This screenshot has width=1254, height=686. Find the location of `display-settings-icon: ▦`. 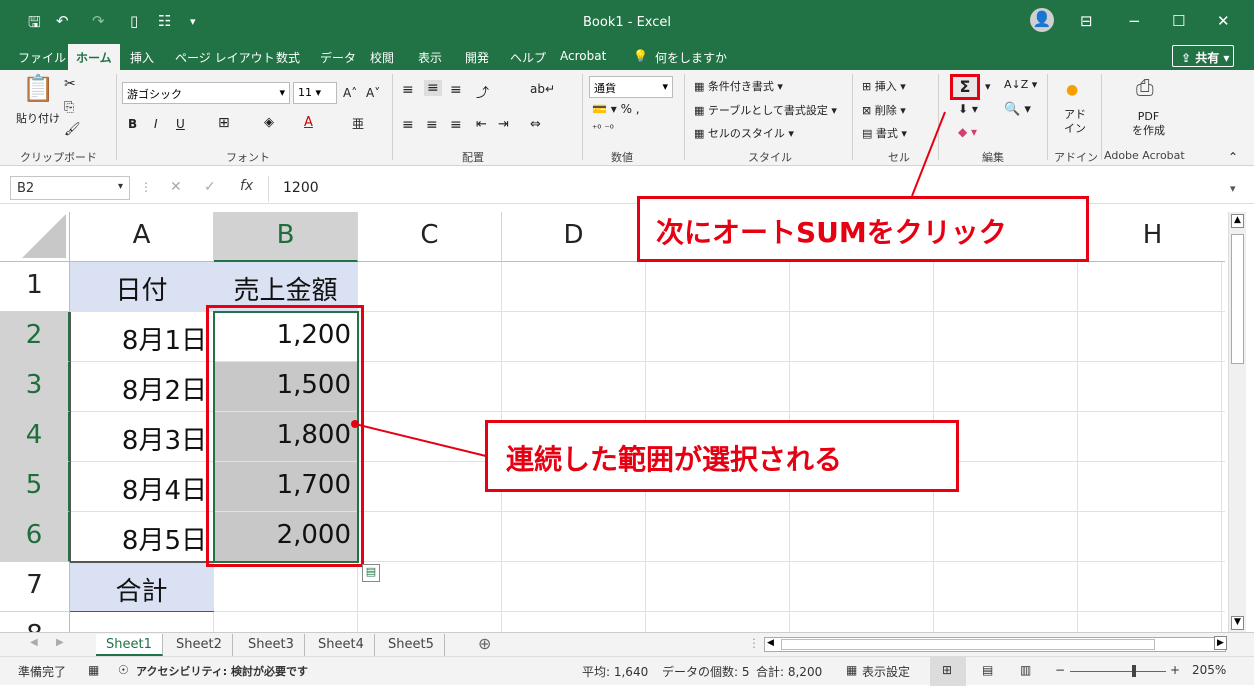

display-settings-icon: ▦ is located at coordinates (851, 670).